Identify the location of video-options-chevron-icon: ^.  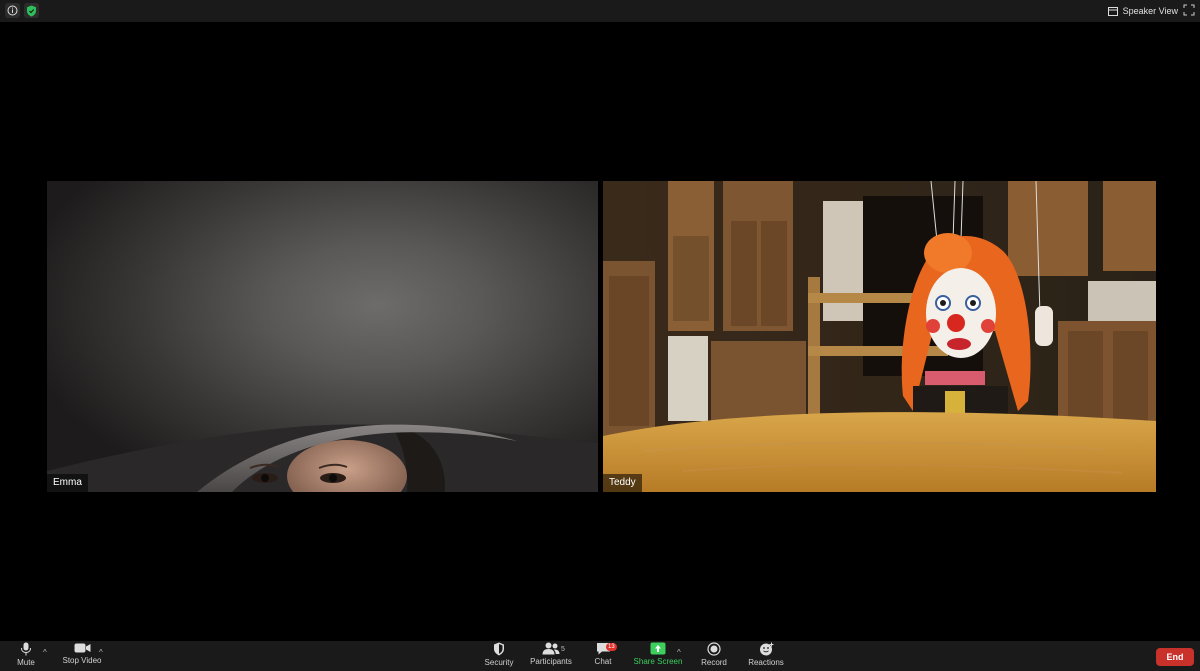
(101, 652).